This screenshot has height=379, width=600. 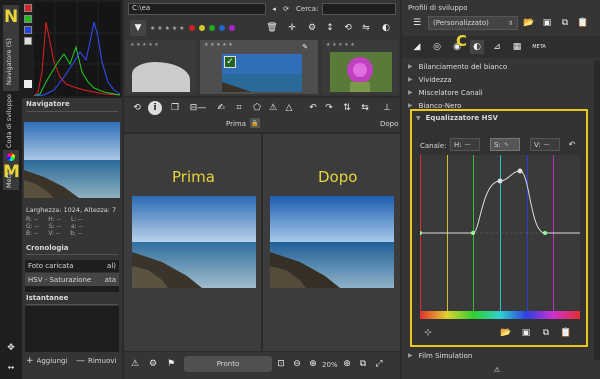 What do you see at coordinates (305, 47) in the screenshot?
I see `edit-icon: ✎` at bounding box center [305, 47].